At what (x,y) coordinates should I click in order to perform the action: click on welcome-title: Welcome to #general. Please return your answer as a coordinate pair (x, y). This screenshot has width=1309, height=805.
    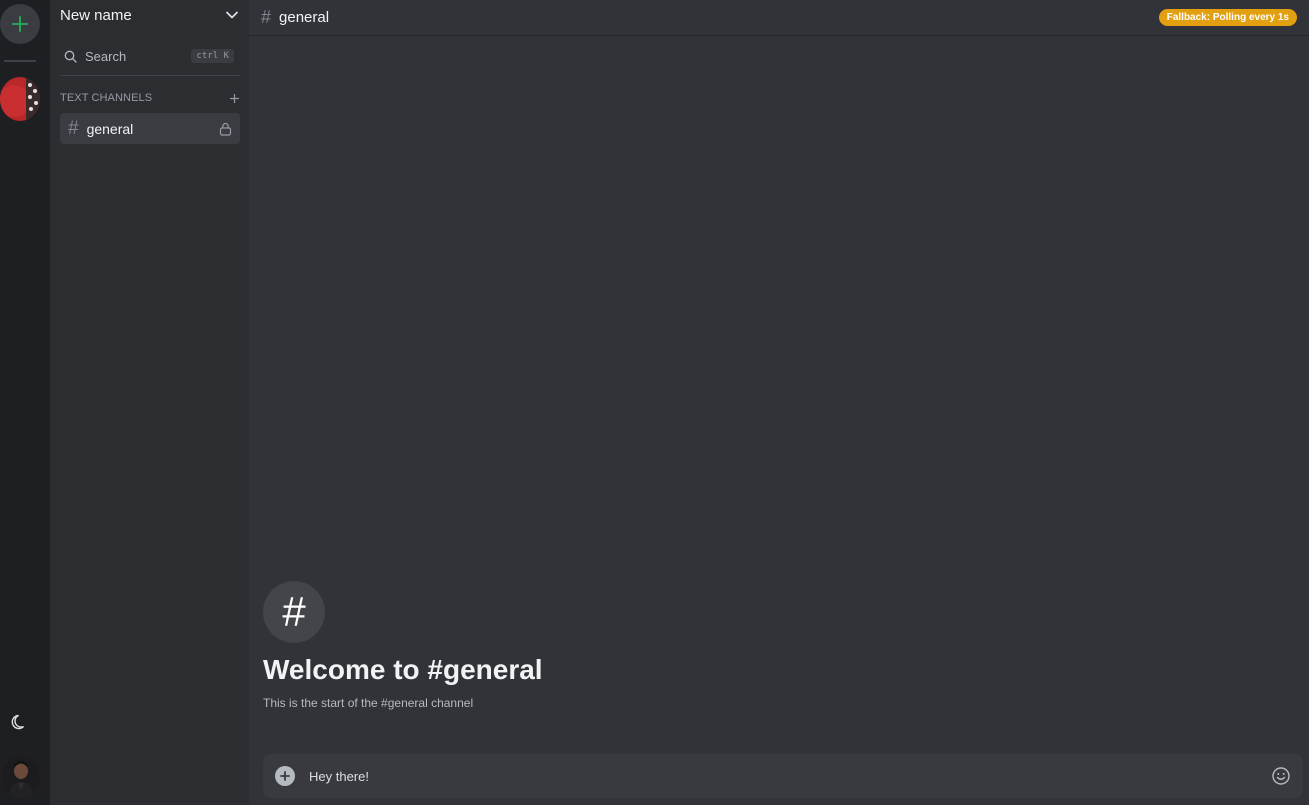
    Looking at the image, I should click on (403, 669).